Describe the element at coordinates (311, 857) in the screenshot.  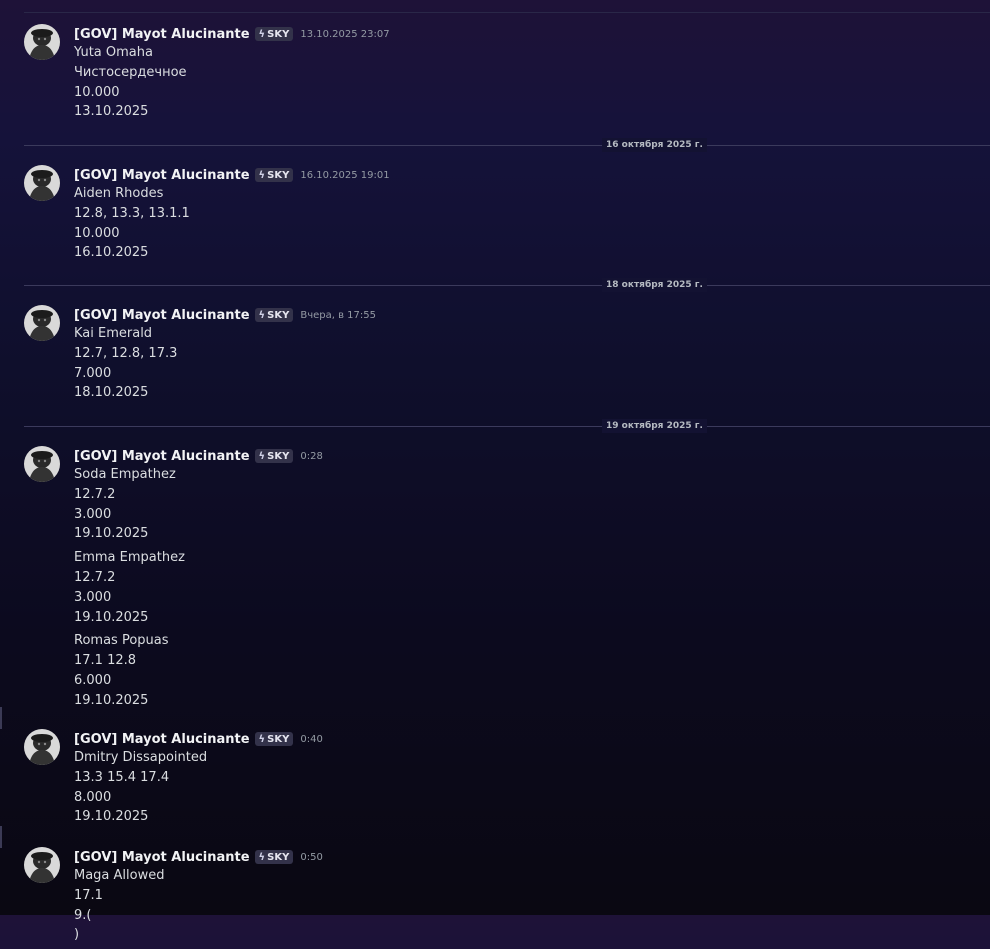
I see `message-timestamp: 0:50` at that location.